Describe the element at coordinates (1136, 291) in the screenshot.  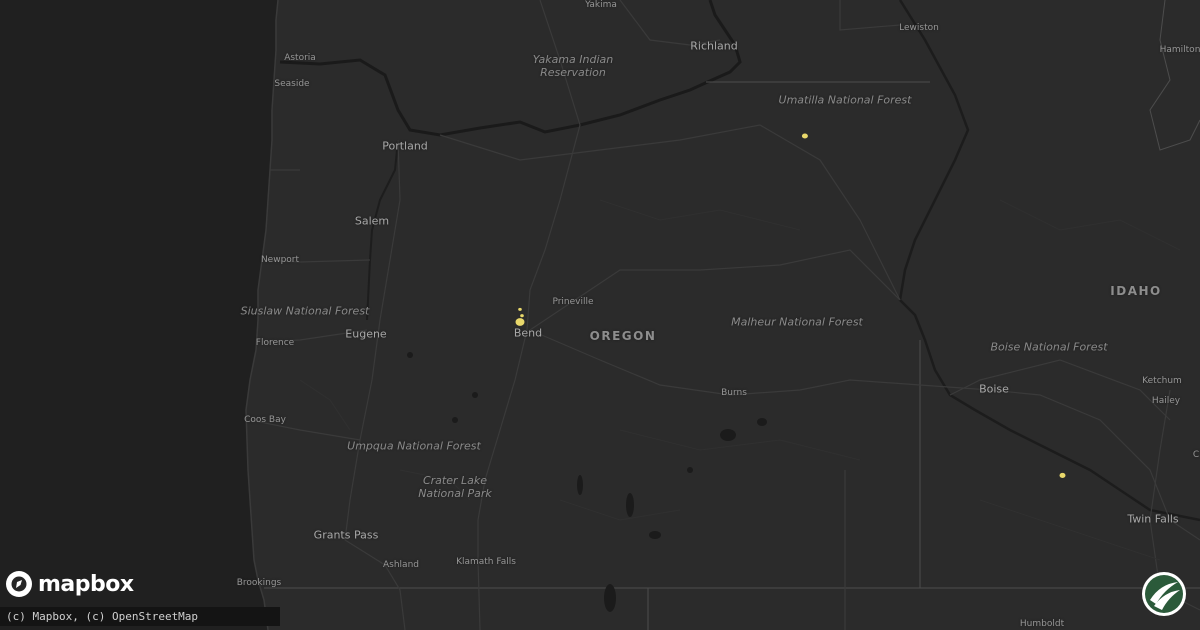
I see `state-label-idaho: IDAHO` at that location.